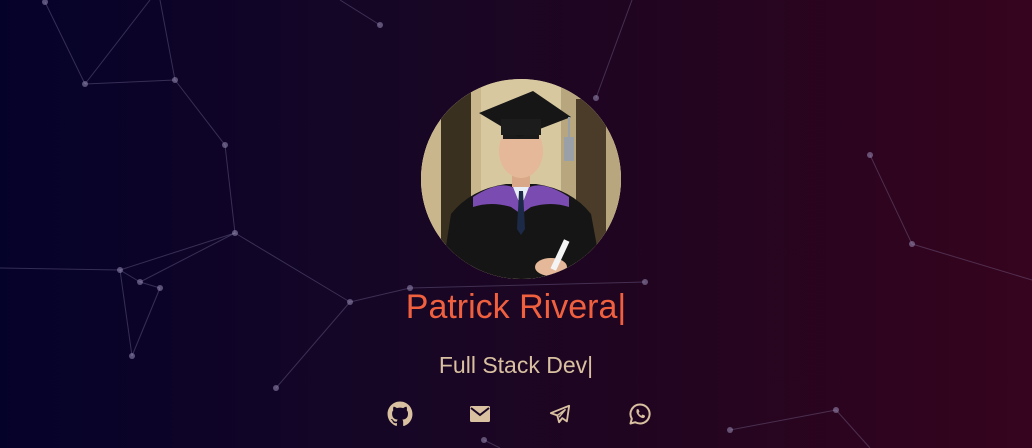 The image size is (1032, 448). Describe the element at coordinates (513, 365) in the screenshot. I see `profile-role-text: Full Stack Dev` at that location.